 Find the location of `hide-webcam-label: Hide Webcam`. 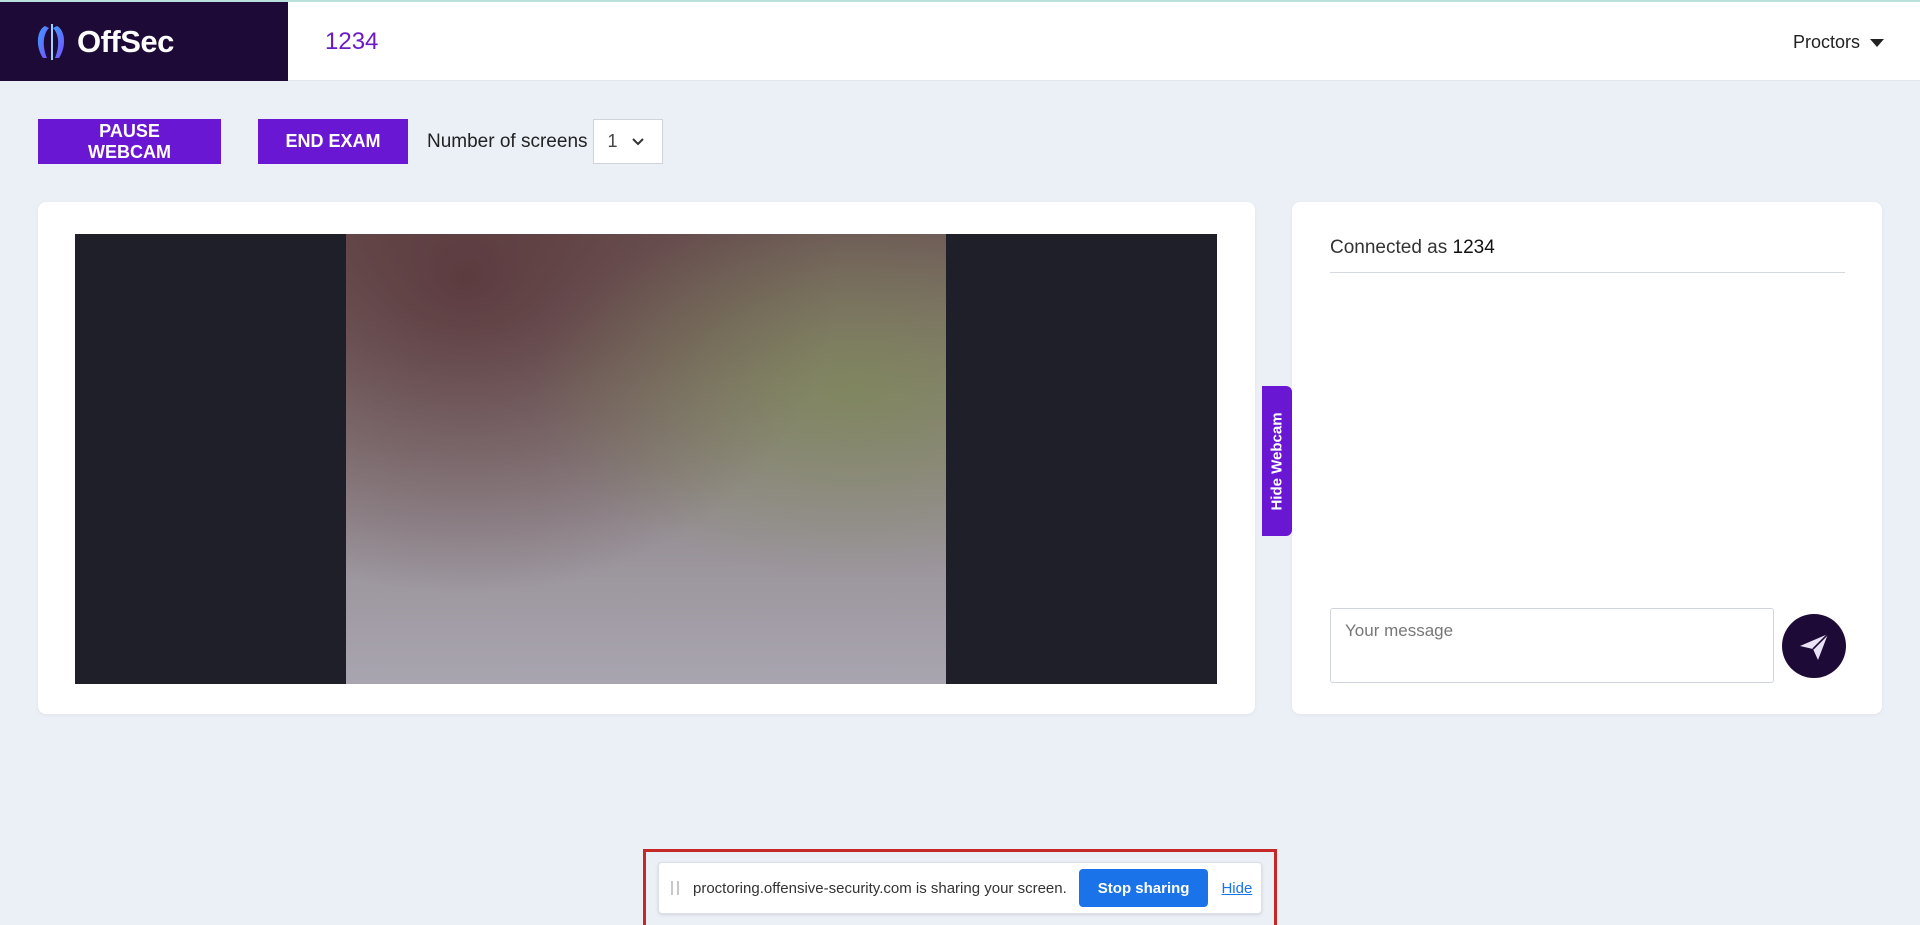

hide-webcam-label: Hide Webcam is located at coordinates (1277, 461).